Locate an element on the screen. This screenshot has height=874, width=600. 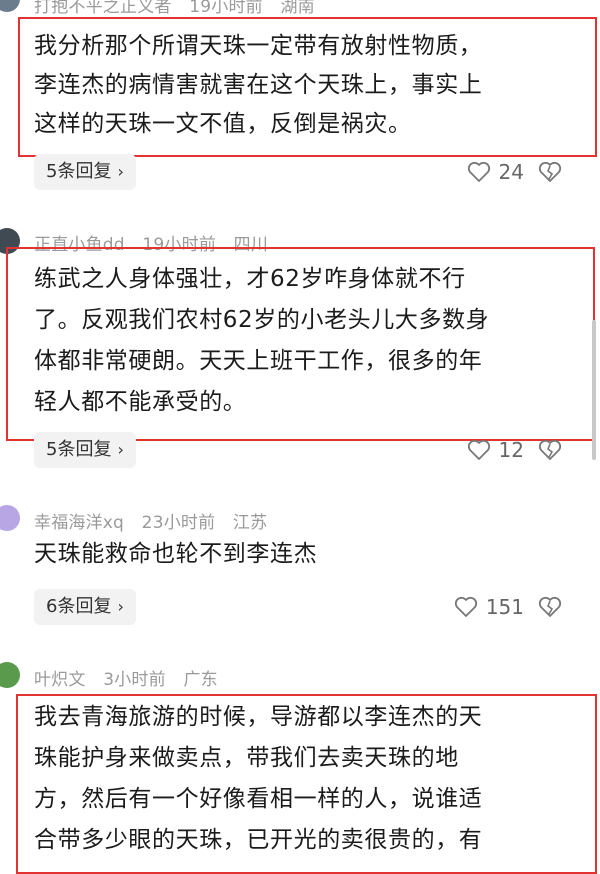
like-button: 151 is located at coordinates (489, 607).